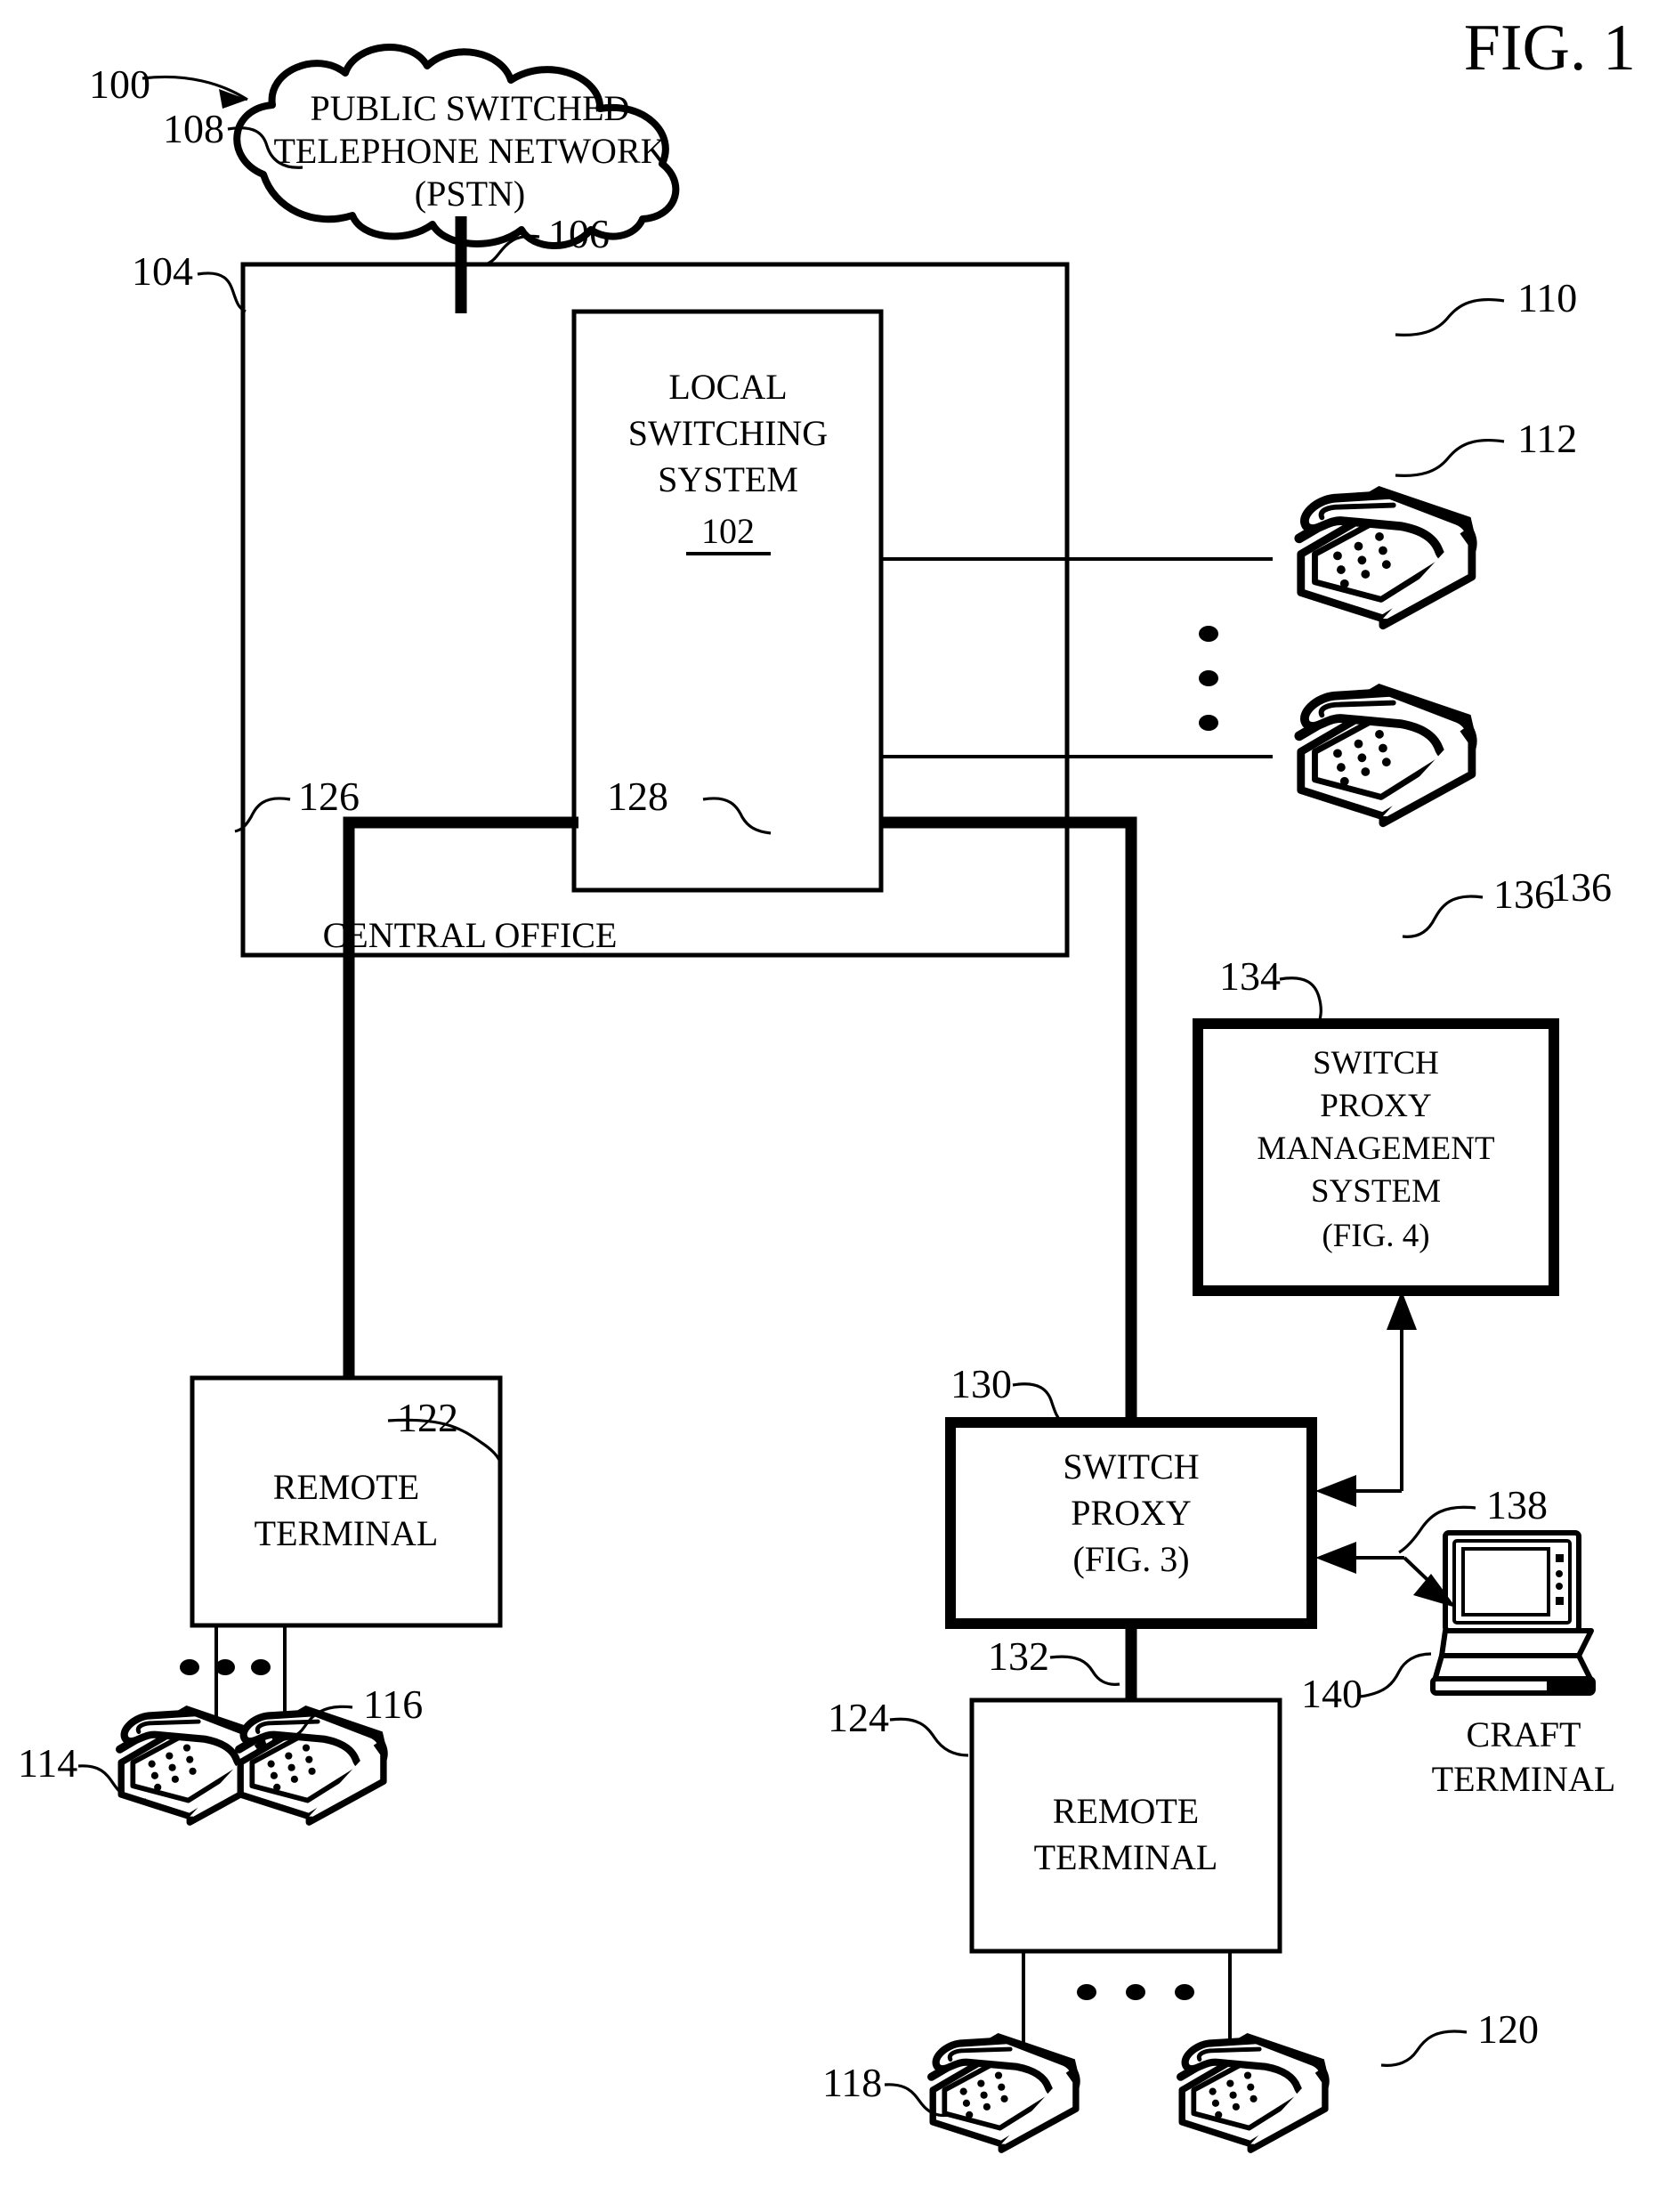 This screenshot has width=1658, height=2212. Describe the element at coordinates (1130, 1559) in the screenshot. I see `switch-proxy-line-3: (FIG. 3)` at that location.